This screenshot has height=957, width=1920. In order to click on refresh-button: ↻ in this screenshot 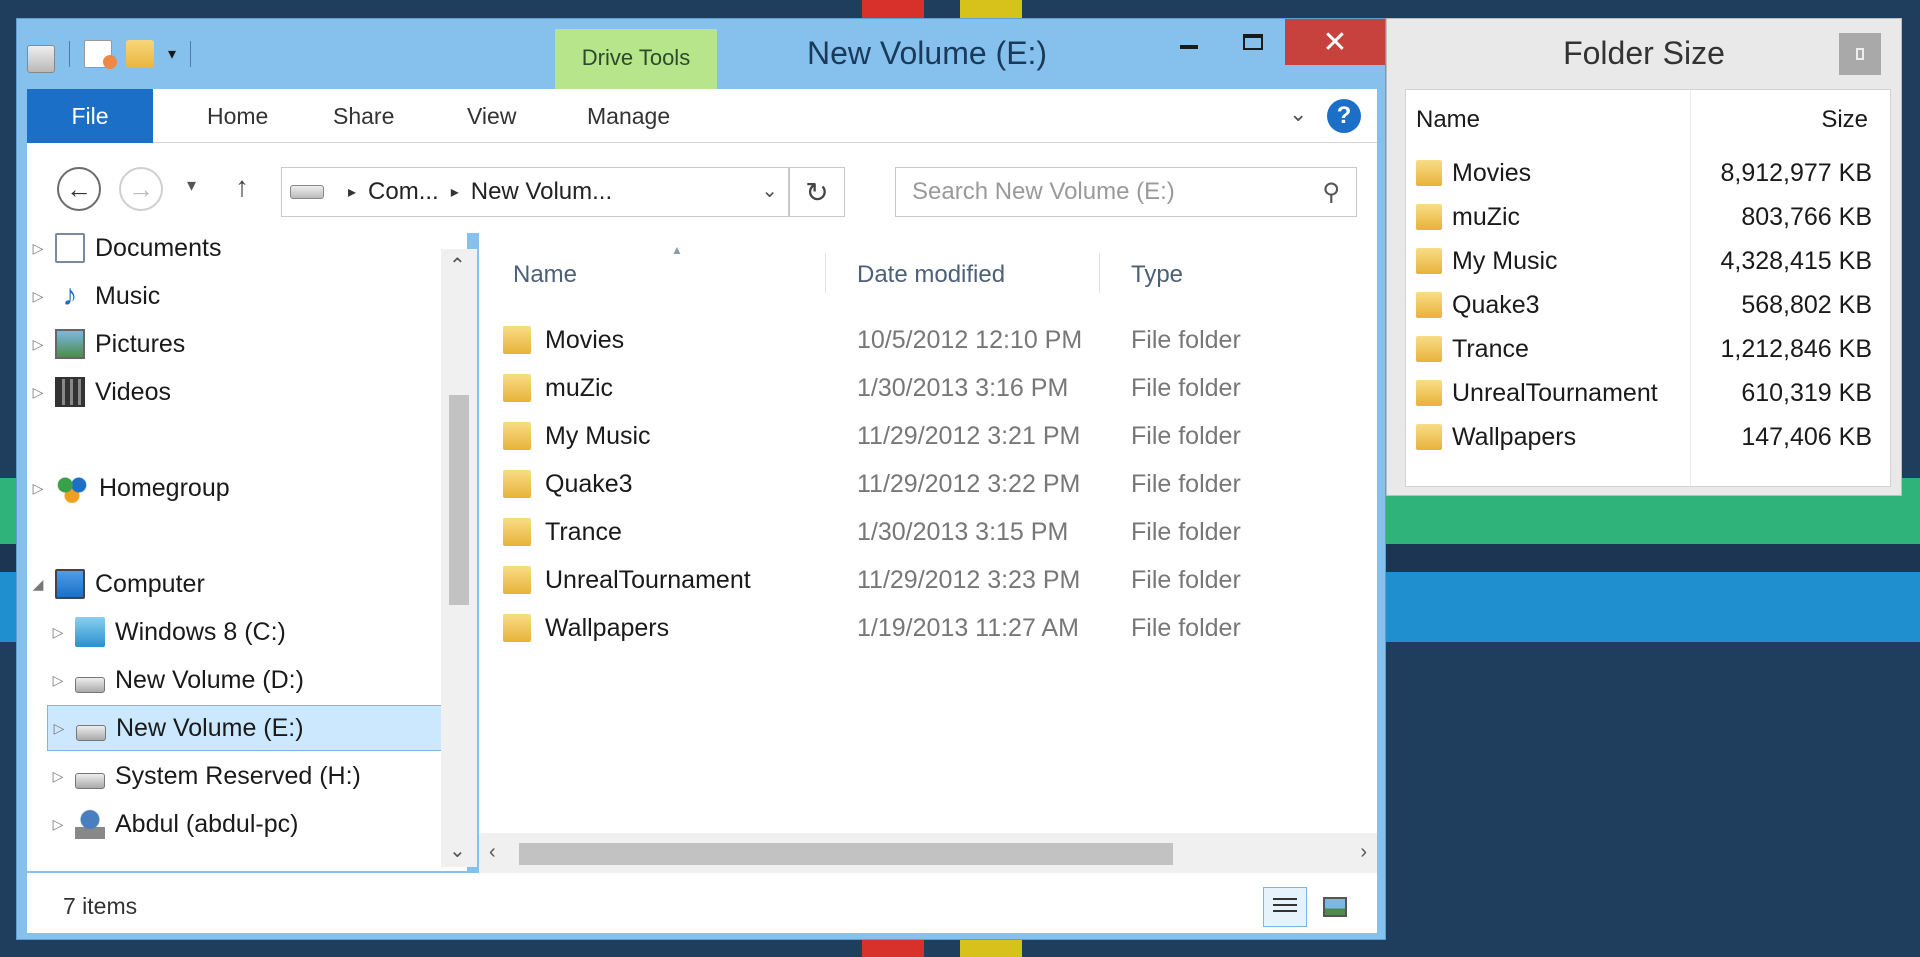, I will do `click(817, 192)`.